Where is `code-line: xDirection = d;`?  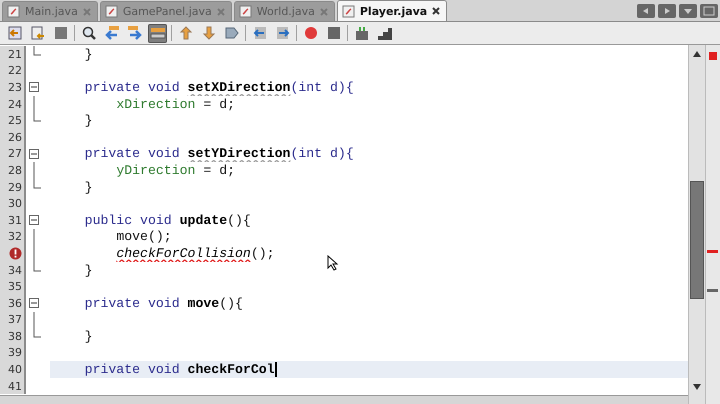
code-line: xDirection = d; is located at coordinates (175, 104).